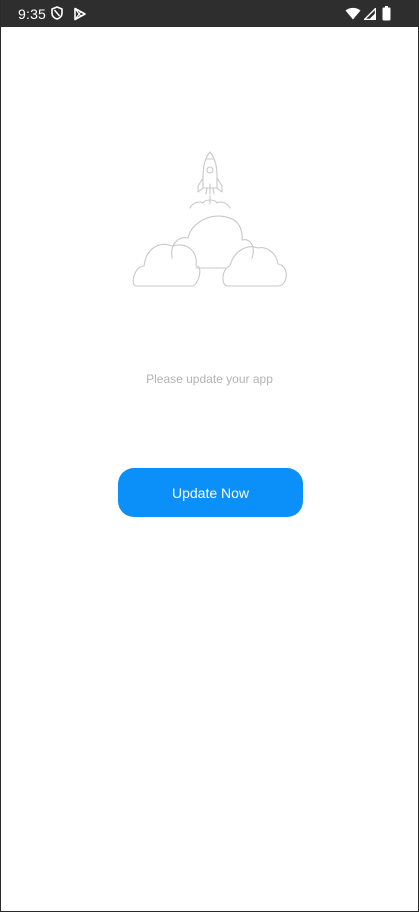 The width and height of the screenshot is (419, 912). What do you see at coordinates (210, 492) in the screenshot?
I see `update-now-button: Update Now` at bounding box center [210, 492].